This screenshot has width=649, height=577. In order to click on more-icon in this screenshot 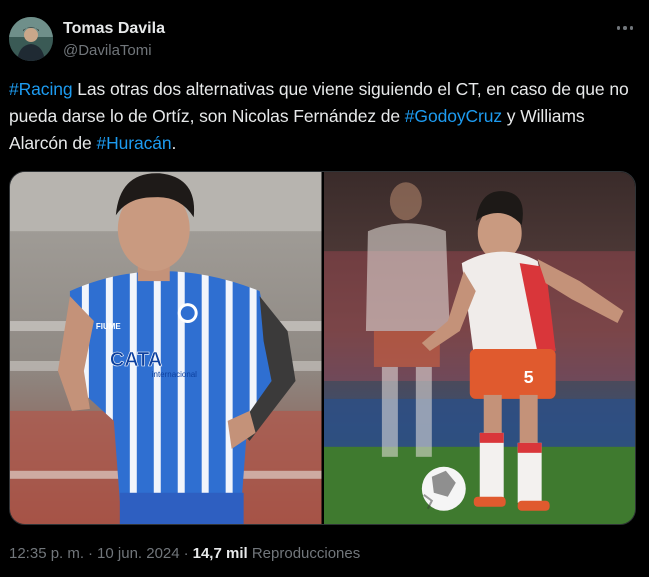, I will do `click(625, 28)`.